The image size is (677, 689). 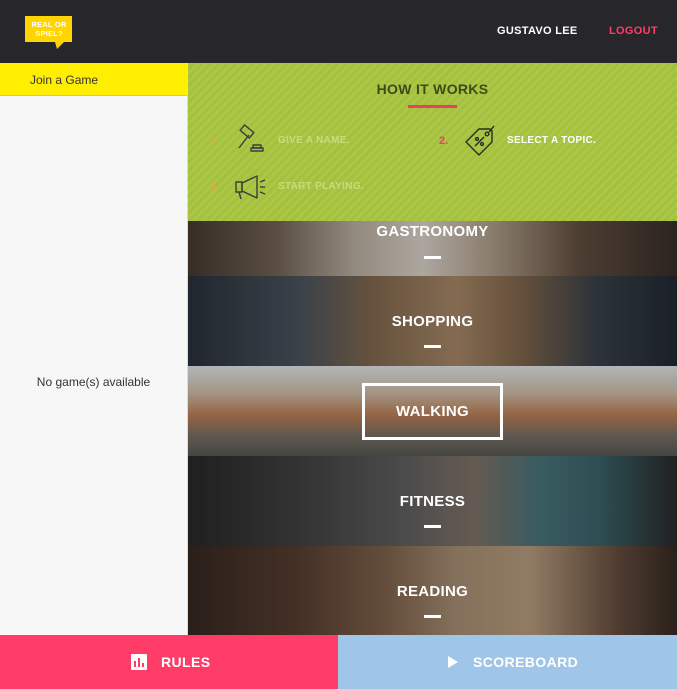 I want to click on topic-walking: WALKING, so click(x=432, y=411).